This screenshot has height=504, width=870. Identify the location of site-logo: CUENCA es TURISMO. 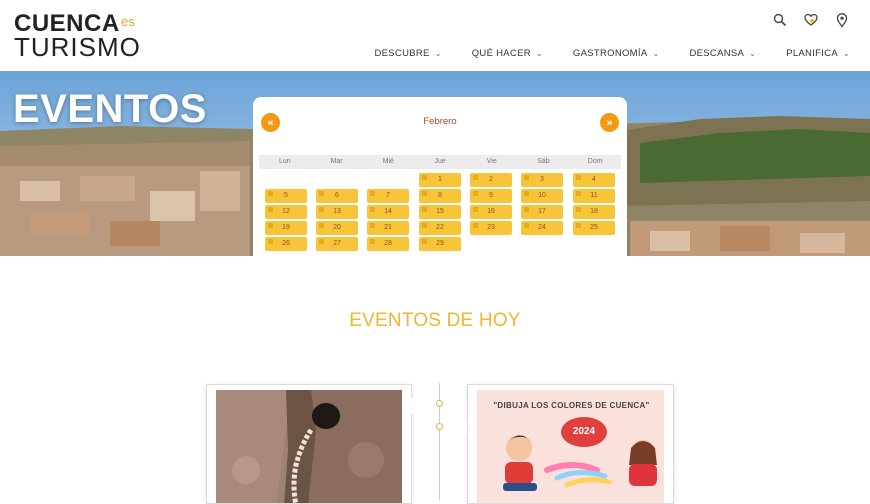
(84, 36).